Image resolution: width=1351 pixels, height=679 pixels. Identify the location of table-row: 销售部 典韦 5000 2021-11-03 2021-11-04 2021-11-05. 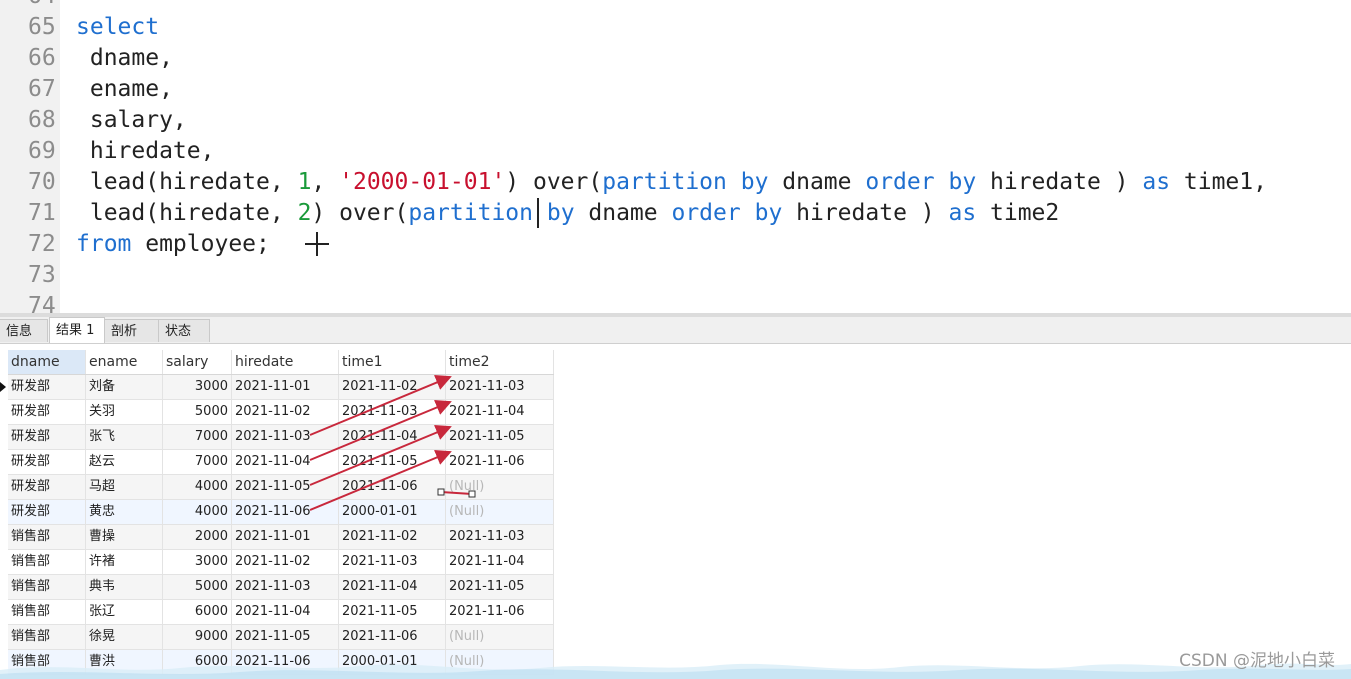
(281, 587).